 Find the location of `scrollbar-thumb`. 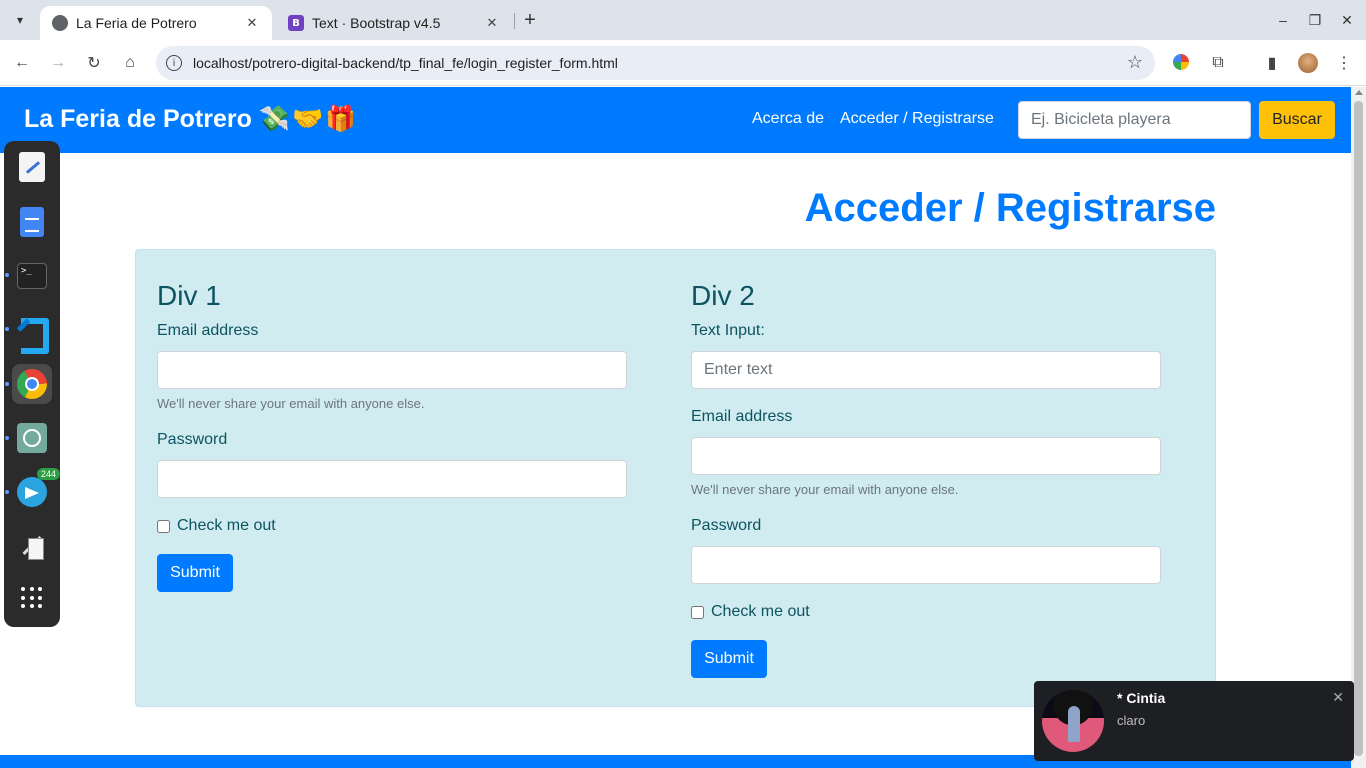

scrollbar-thumb is located at coordinates (1358, 428).